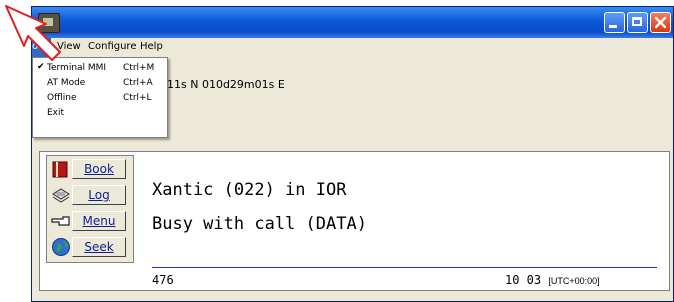  What do you see at coordinates (574, 281) in the screenshot?
I see `utc-offset: [UTC+00:00]` at bounding box center [574, 281].